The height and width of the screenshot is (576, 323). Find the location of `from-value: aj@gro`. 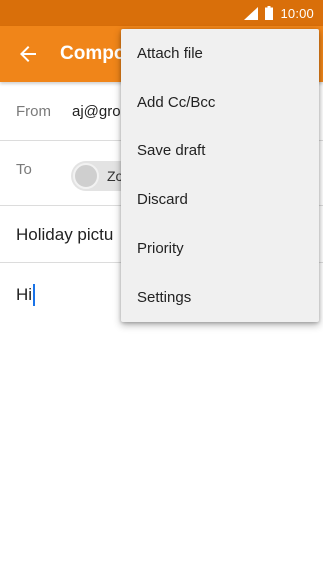

from-value: aj@gro is located at coordinates (96, 111).